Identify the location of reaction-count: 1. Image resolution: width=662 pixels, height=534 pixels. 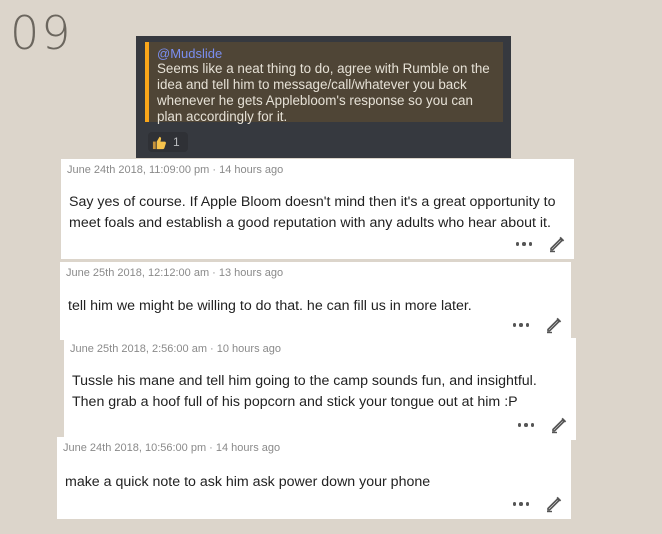
(176, 142).